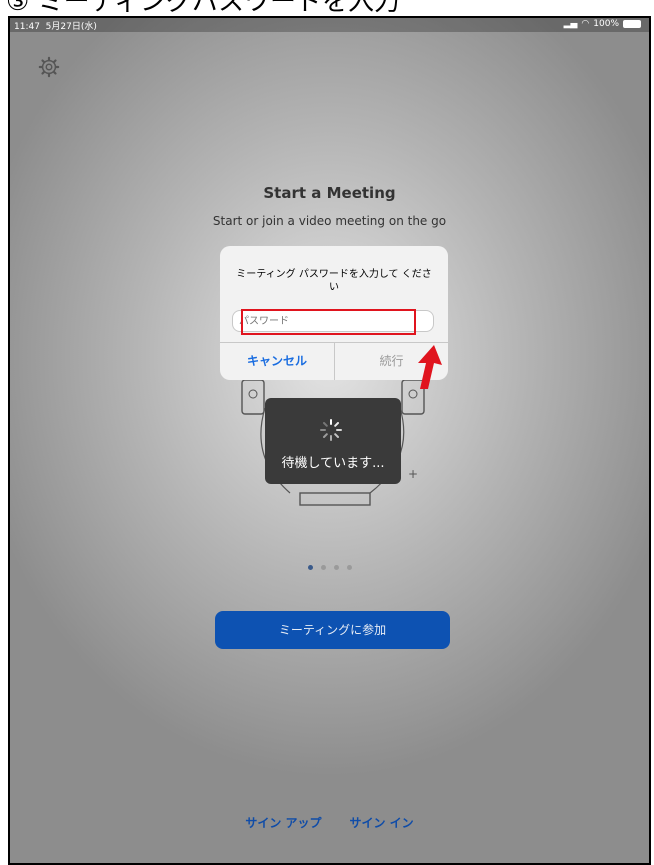  I want to click on status-indicators: ▂▄ ◠ 100%, so click(602, 24).